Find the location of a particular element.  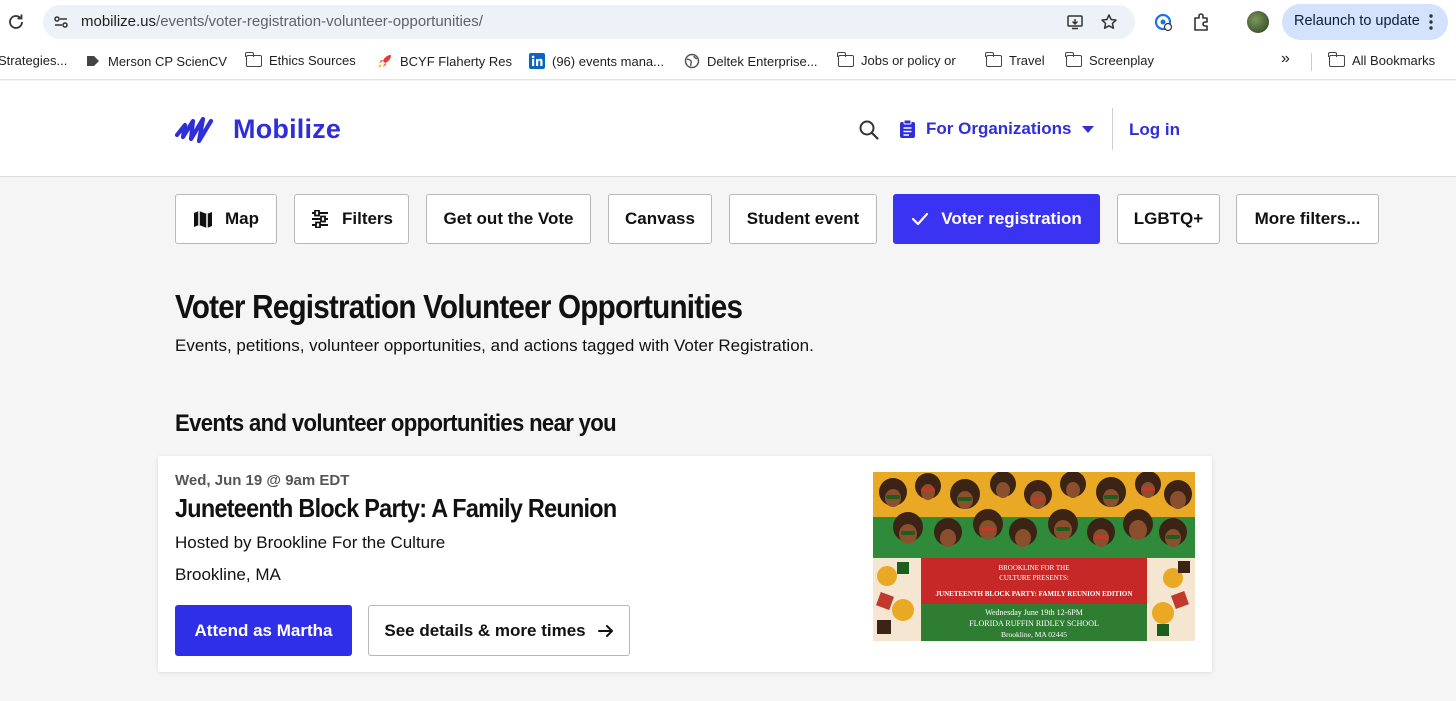

chip-label: Get out the Vote is located at coordinates (508, 218).